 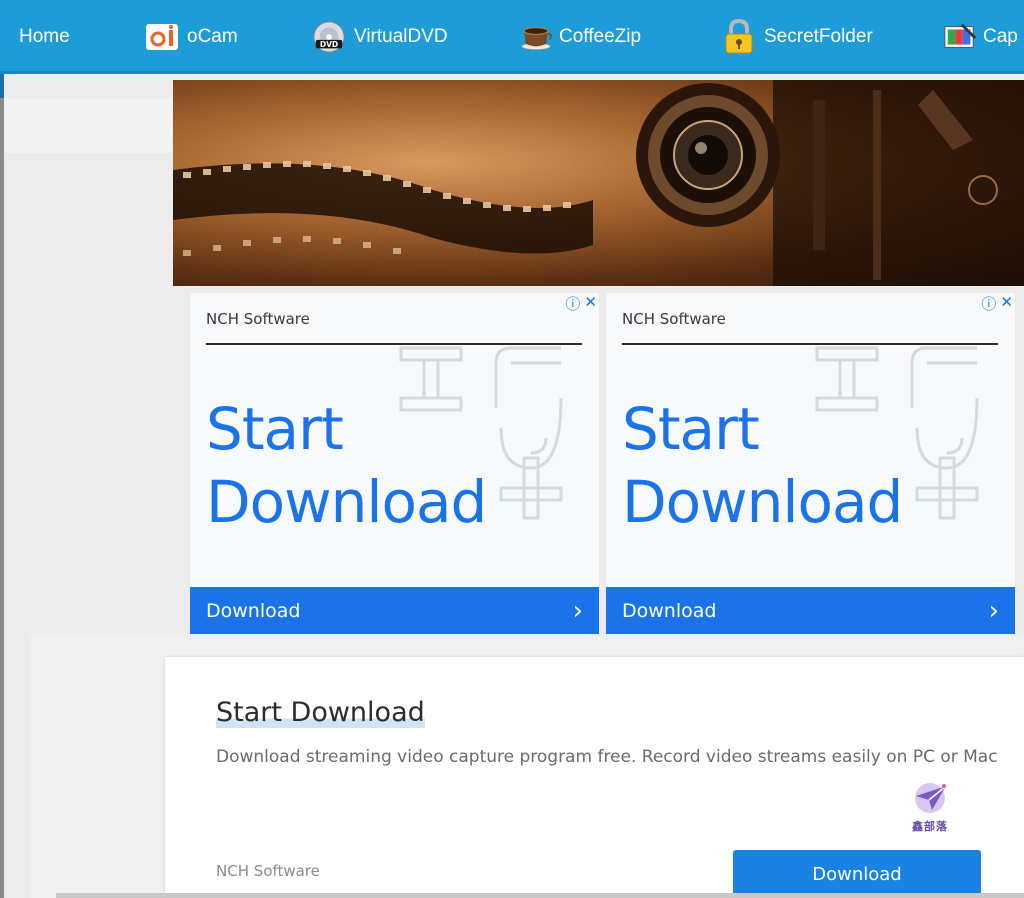 I want to click on padlock-icon, so click(x=739, y=36).